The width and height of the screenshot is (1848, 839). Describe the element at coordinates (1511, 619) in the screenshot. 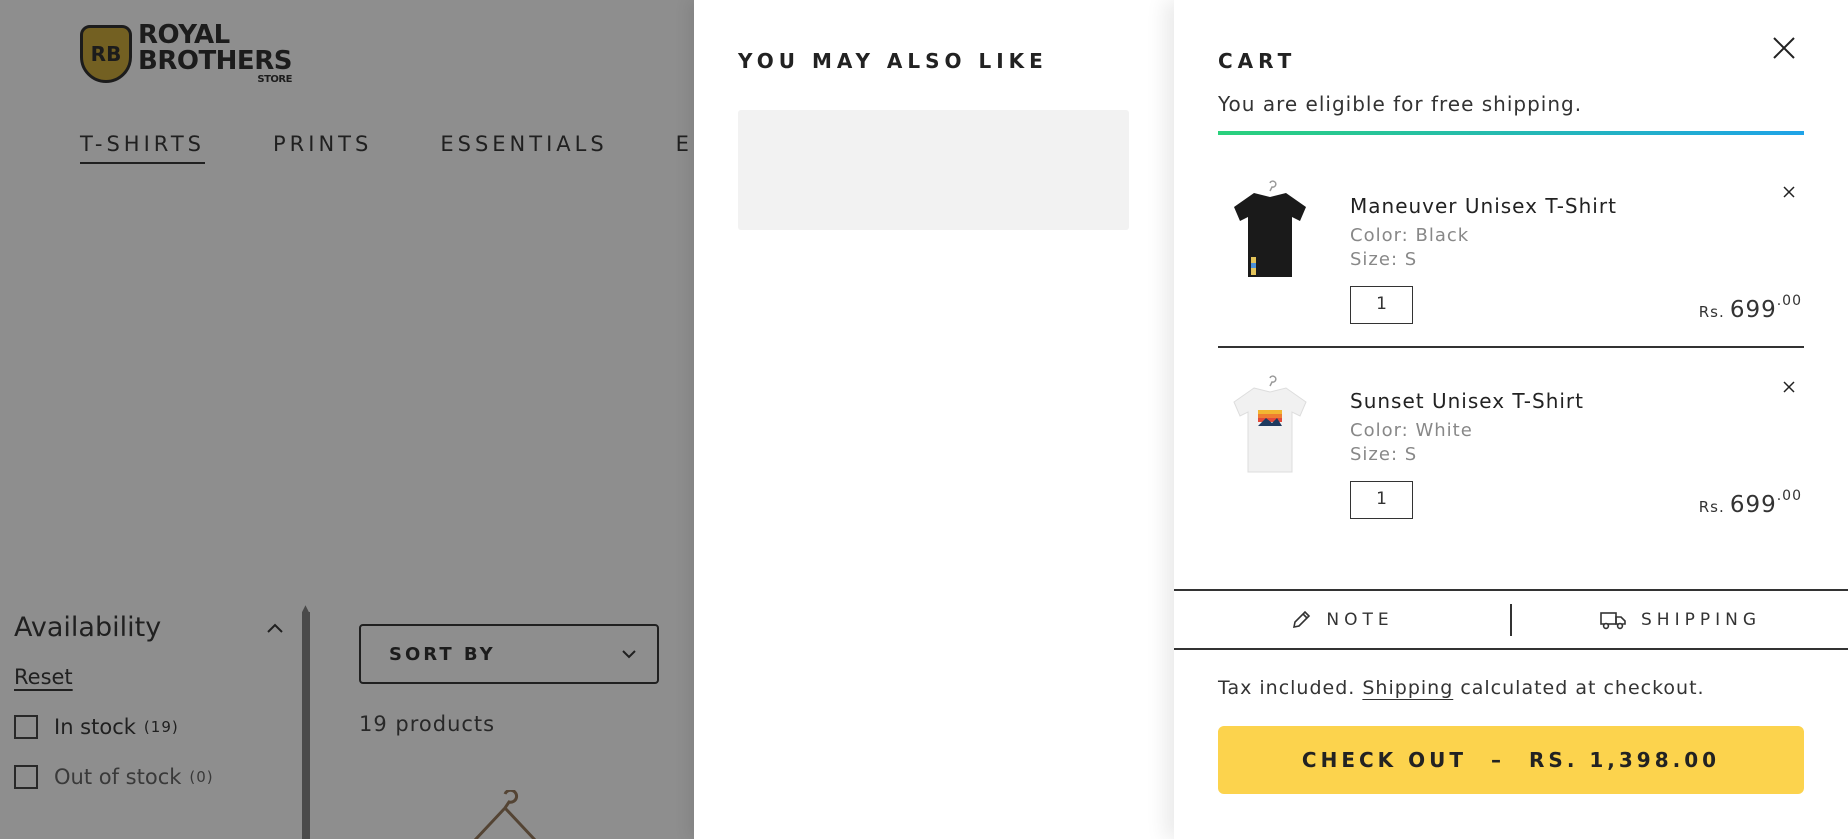

I see `cart-actions-bar: NOTE SHIPPING` at that location.